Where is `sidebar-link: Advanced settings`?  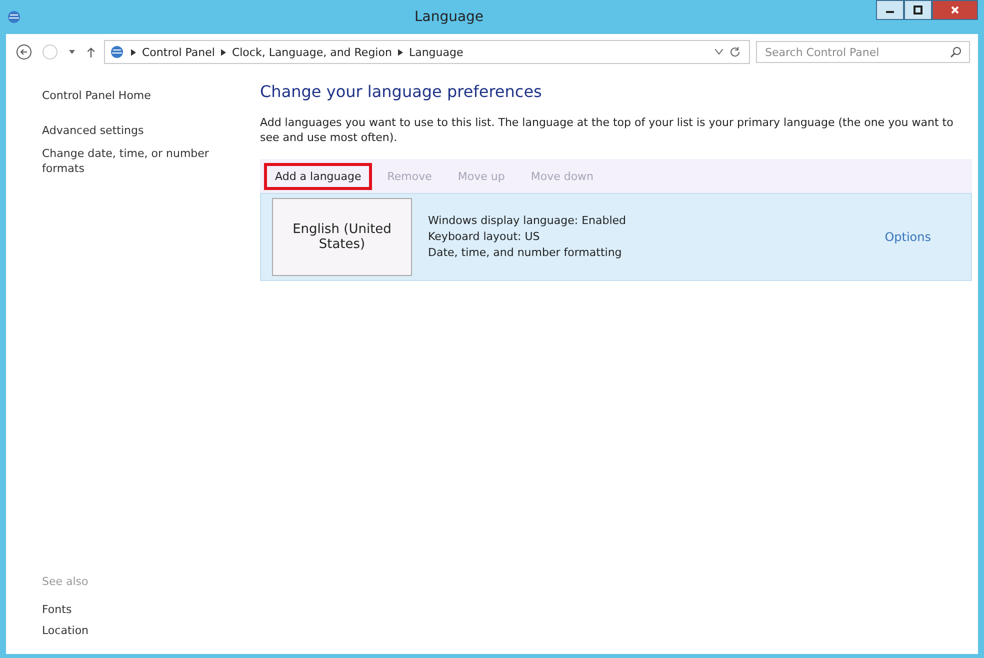
sidebar-link: Advanced settings is located at coordinates (142, 130).